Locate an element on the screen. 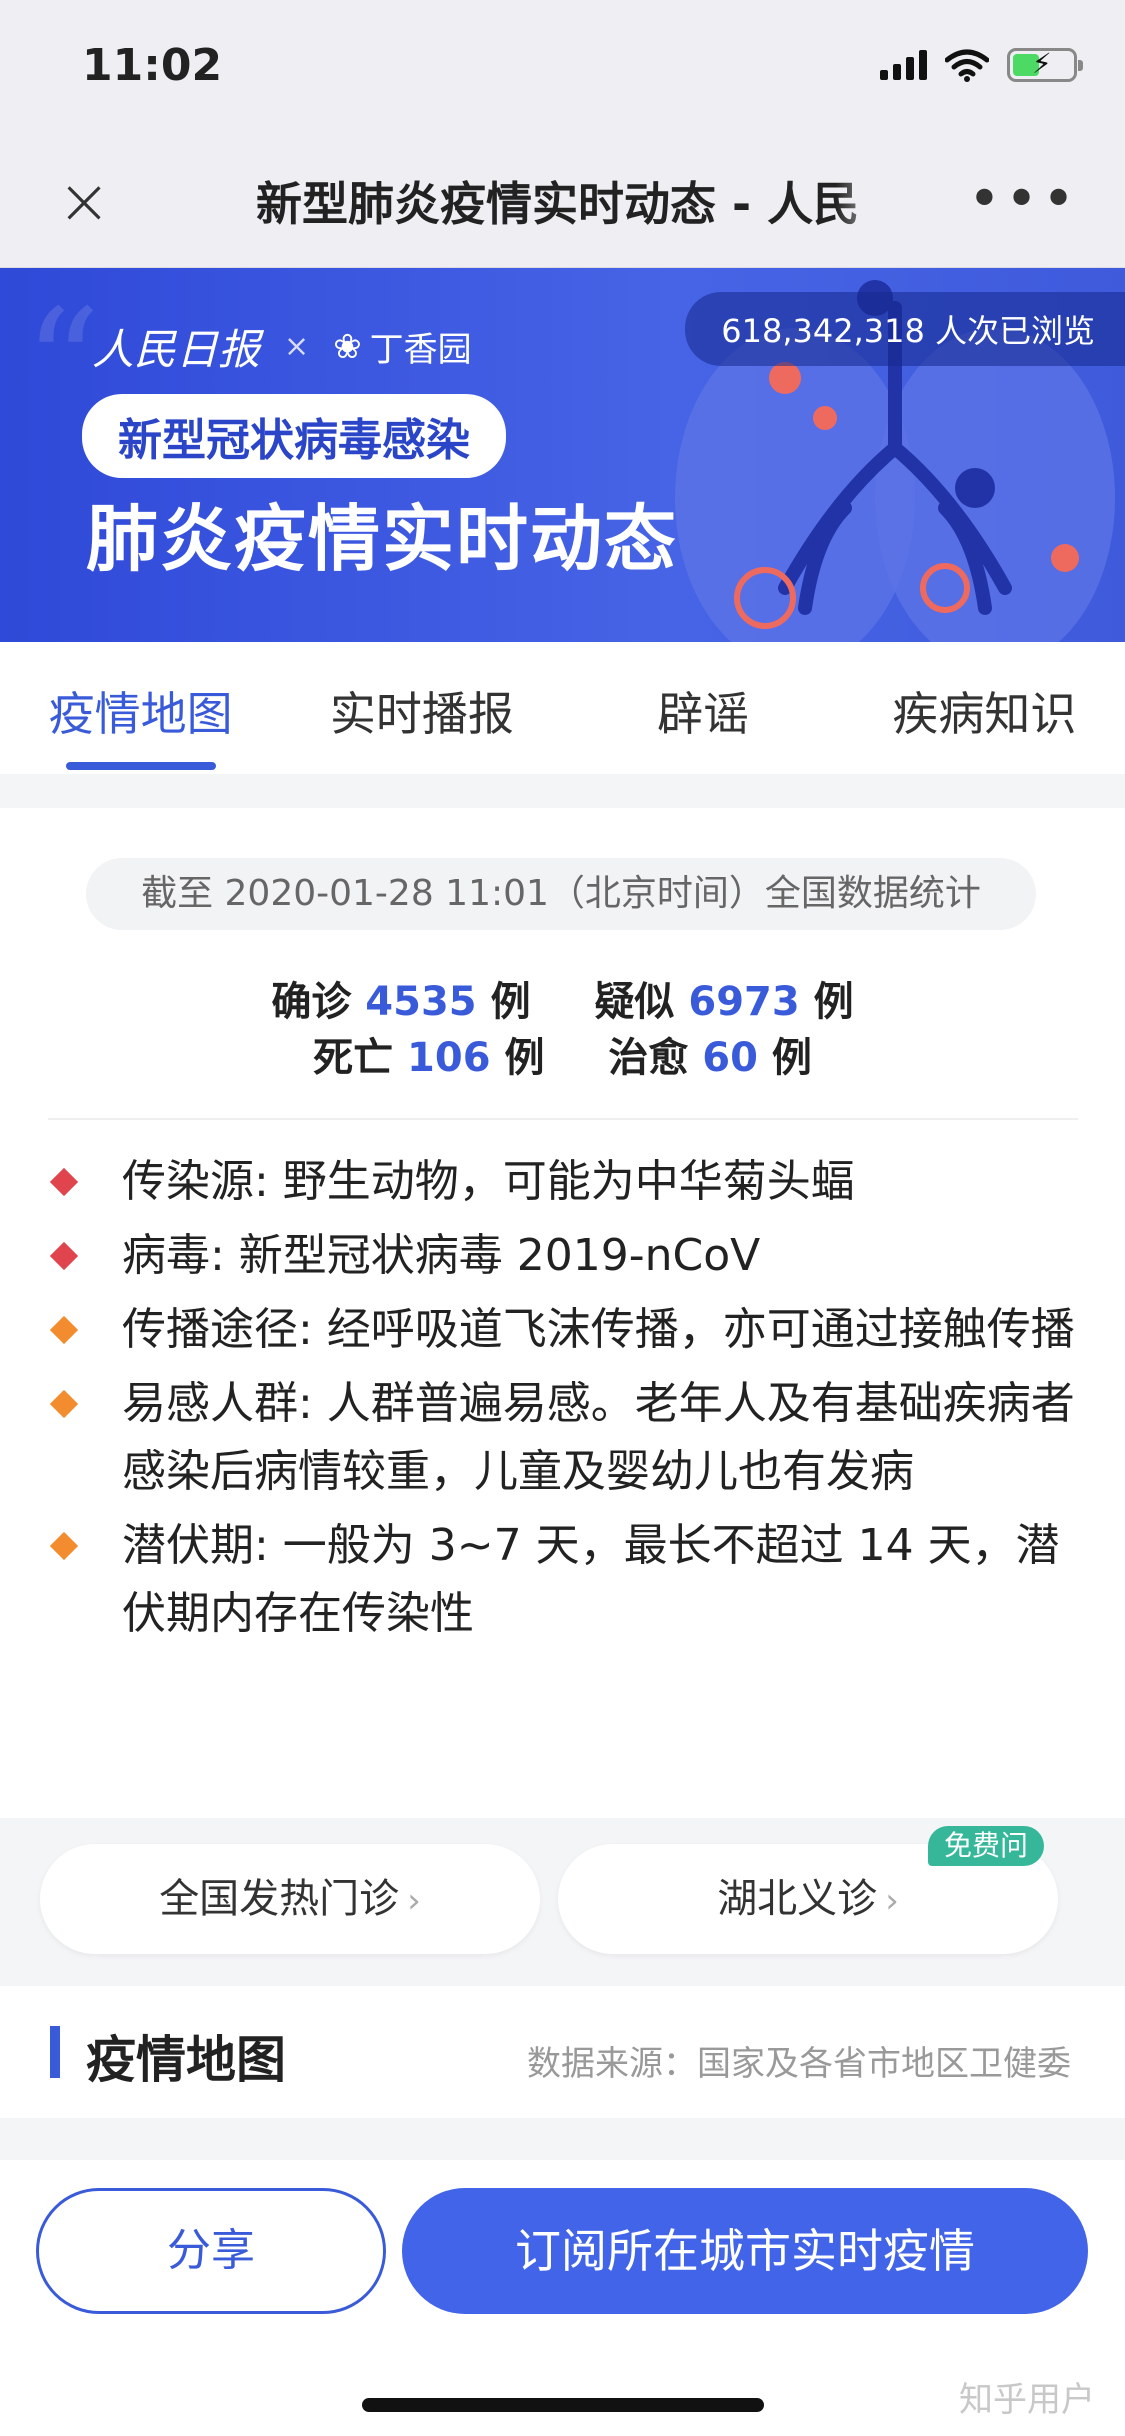  subscribe-button: 订阅所在城市实时疫情 is located at coordinates (745, 2251).